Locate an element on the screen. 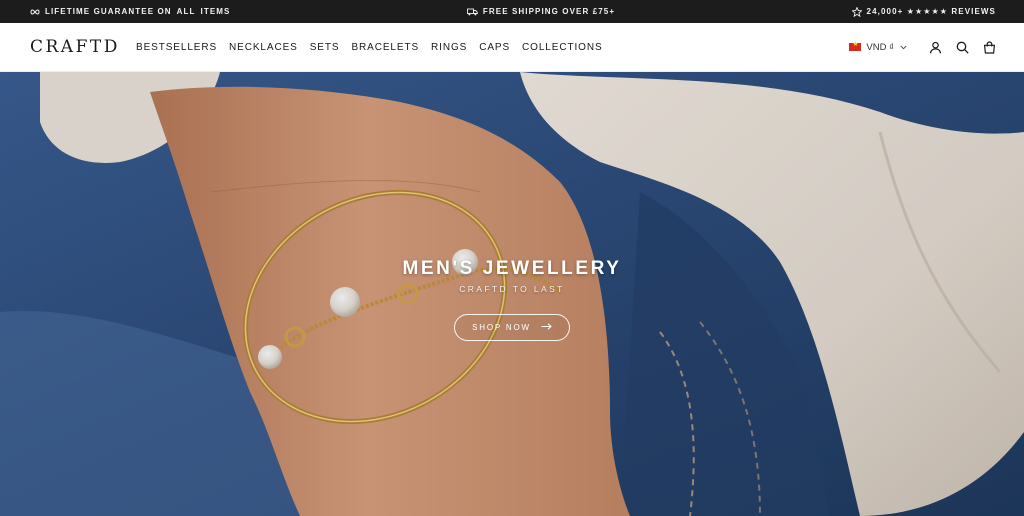 The height and width of the screenshot is (516, 1024). nav-bestsellers: BESTSELLERS is located at coordinates (176, 47).